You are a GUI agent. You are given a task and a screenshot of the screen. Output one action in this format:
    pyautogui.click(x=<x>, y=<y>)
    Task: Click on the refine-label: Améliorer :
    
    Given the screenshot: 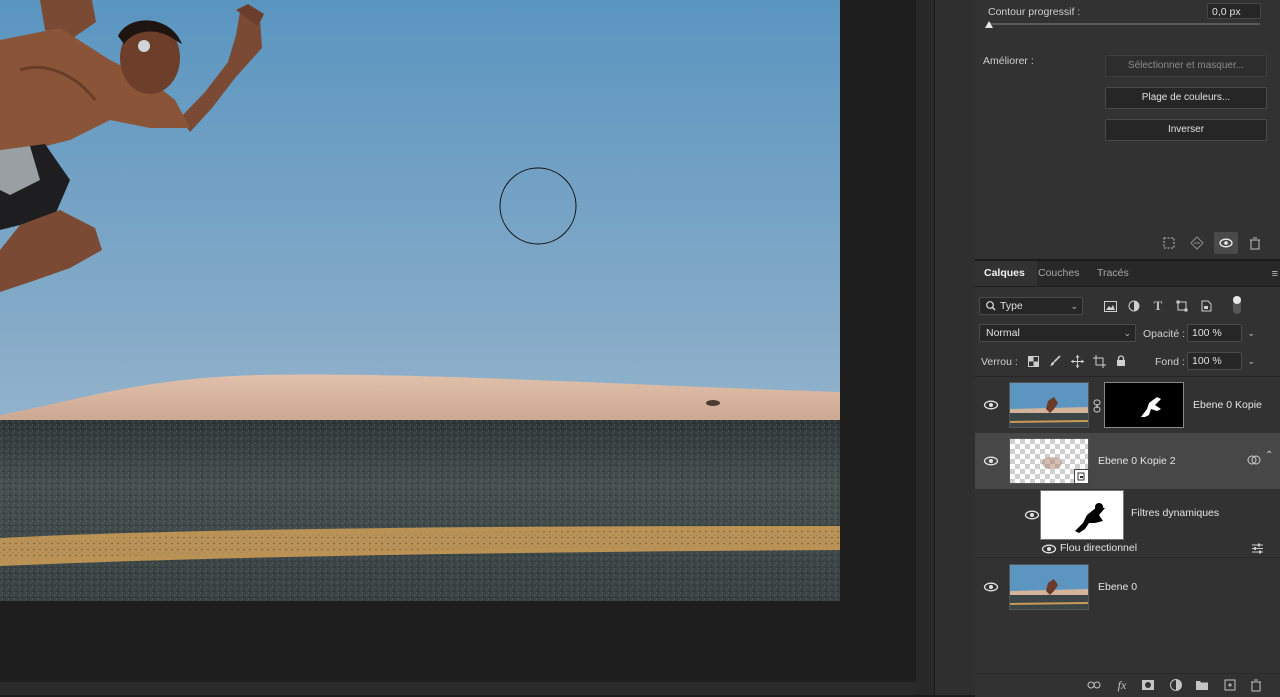 What is the action you would take?
    pyautogui.click(x=1008, y=61)
    